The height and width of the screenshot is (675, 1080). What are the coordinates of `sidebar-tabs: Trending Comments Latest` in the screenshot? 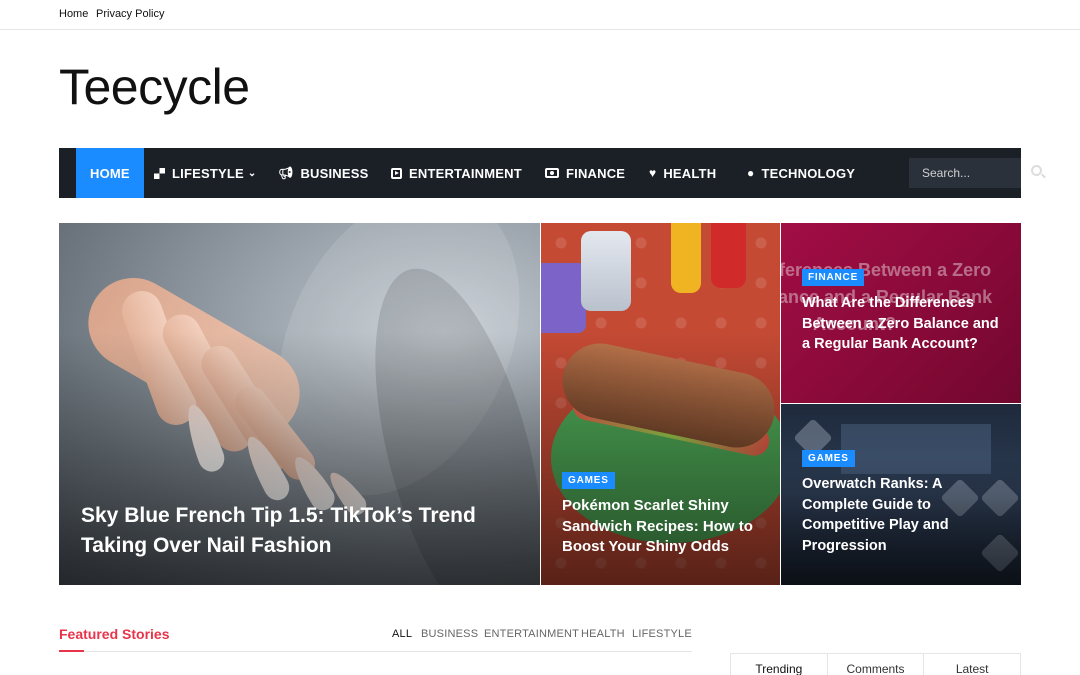 It's located at (875, 664).